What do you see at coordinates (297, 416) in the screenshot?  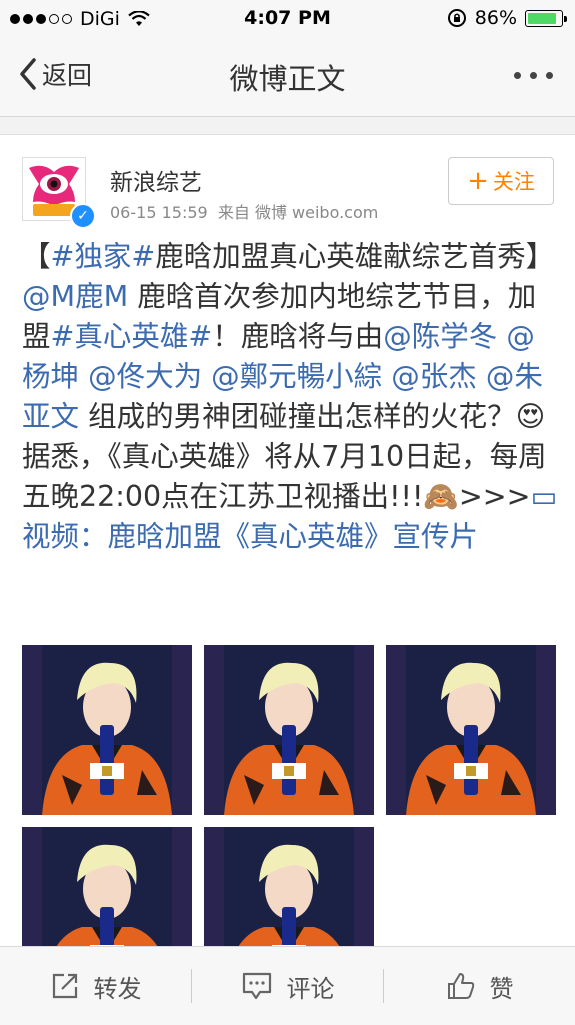 I see `post-text-segment: 组成的男神团碰撞出怎样的火花？` at bounding box center [297, 416].